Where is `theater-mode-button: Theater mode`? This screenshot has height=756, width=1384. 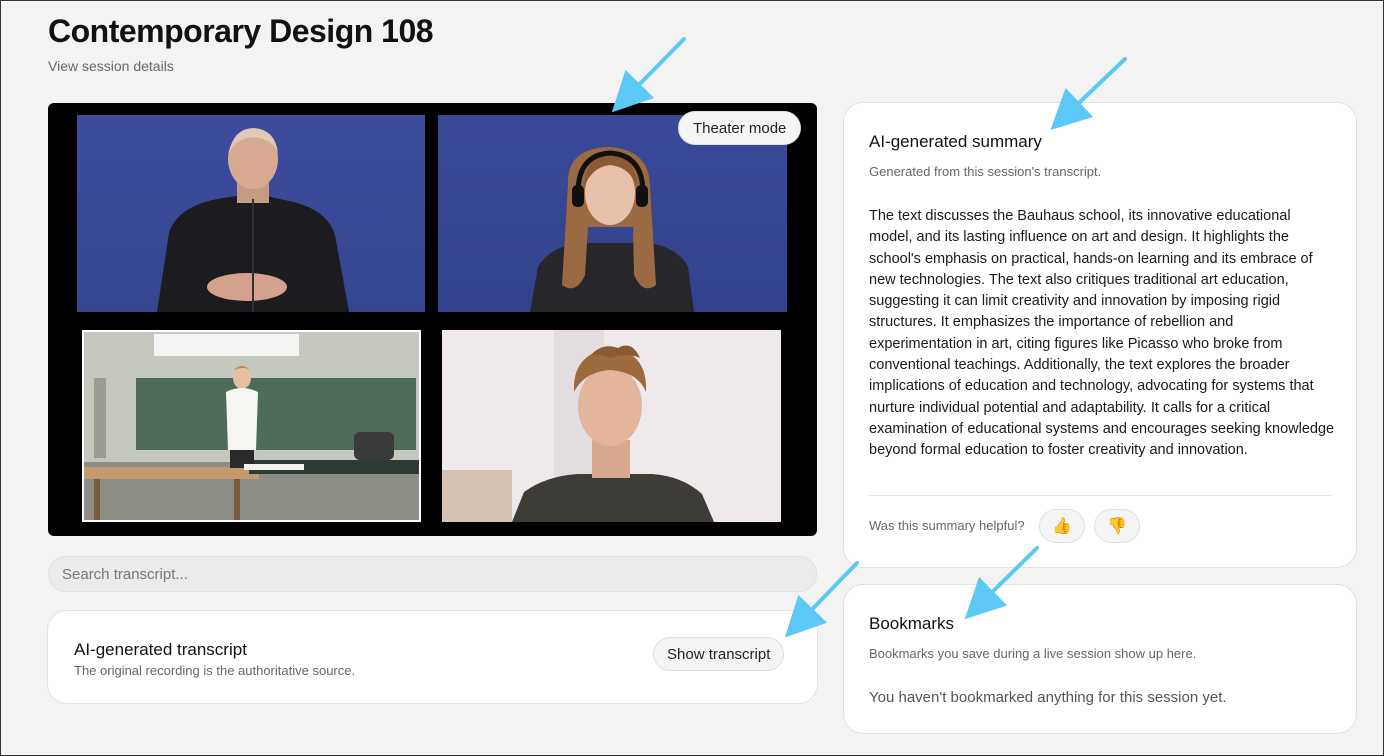
theater-mode-button: Theater mode is located at coordinates (740, 128).